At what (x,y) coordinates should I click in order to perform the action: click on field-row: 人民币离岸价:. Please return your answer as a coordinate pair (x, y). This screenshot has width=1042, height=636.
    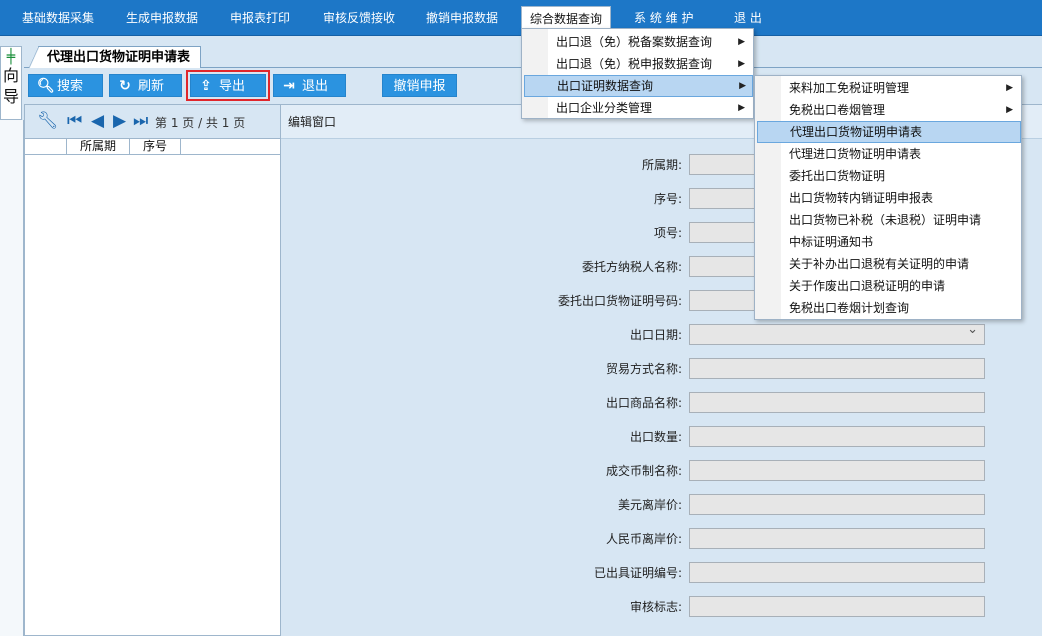
    Looking at the image, I should click on (661, 539).